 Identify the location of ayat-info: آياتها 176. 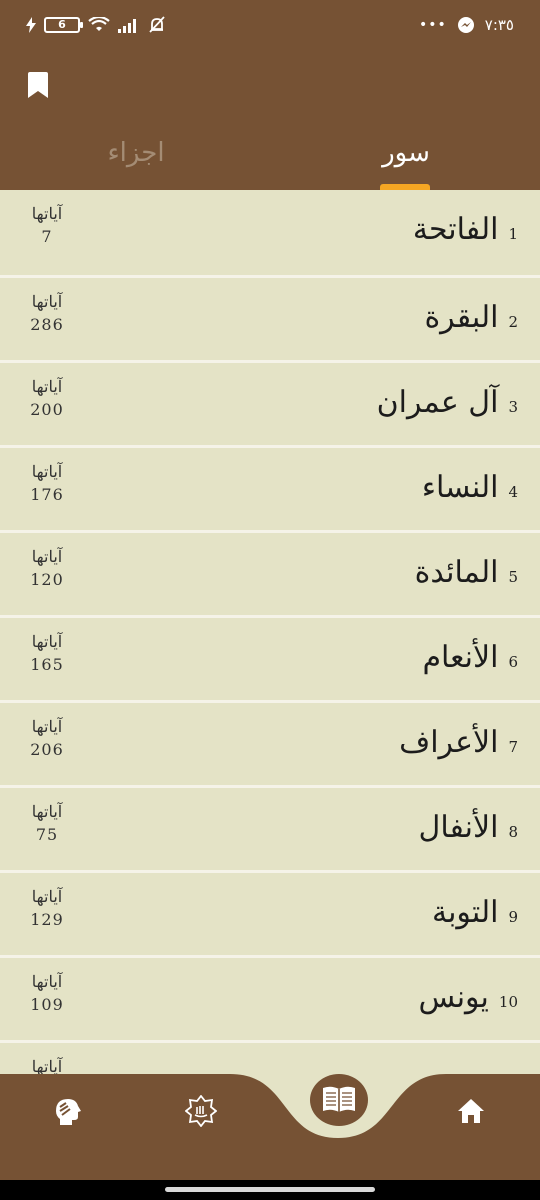
(47, 483).